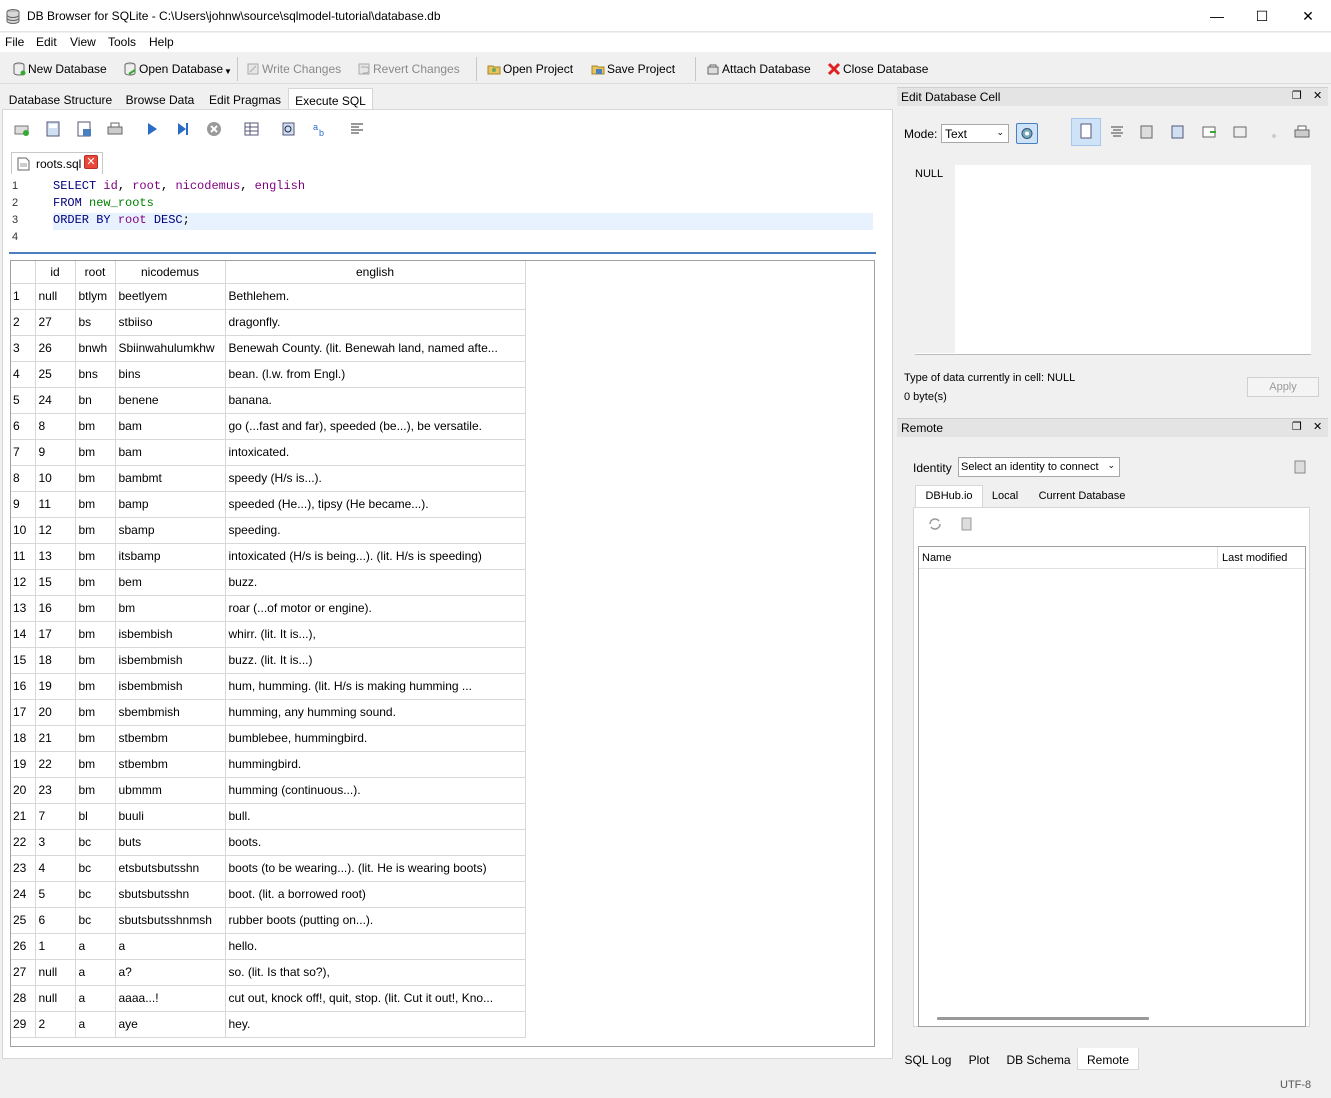 Image resolution: width=1331 pixels, height=1098 pixels. Describe the element at coordinates (170, 998) in the screenshot. I see `cell-nicodemus: aaaa...!` at that location.